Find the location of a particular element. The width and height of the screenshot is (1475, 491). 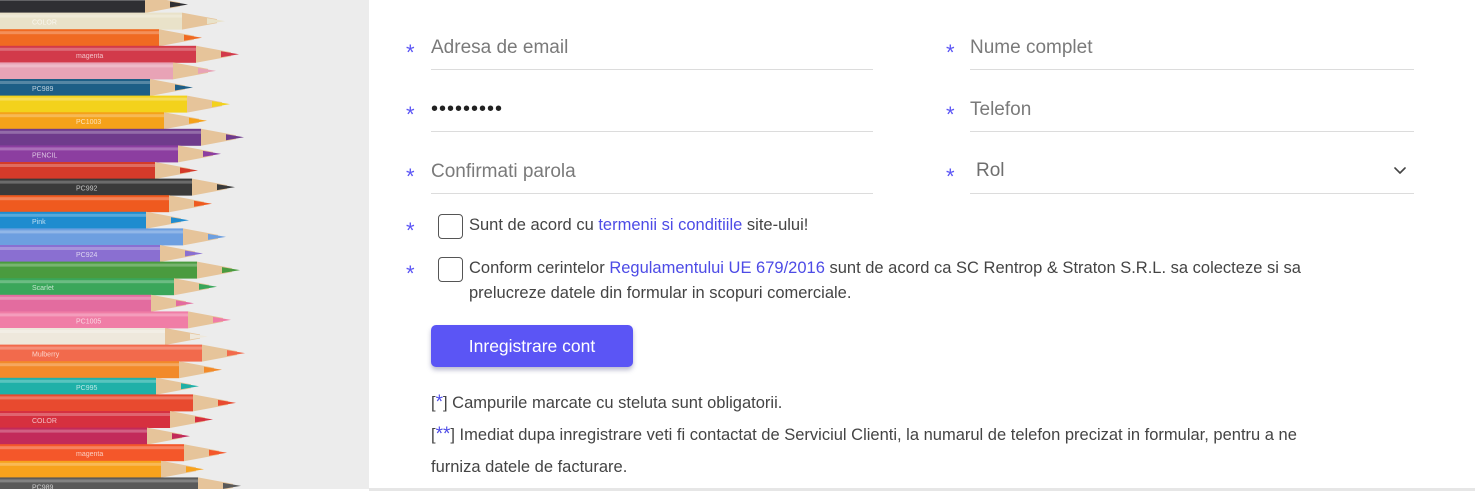

gdpr-regulation-link: Regulamentului UE 679/2016 is located at coordinates (717, 268).